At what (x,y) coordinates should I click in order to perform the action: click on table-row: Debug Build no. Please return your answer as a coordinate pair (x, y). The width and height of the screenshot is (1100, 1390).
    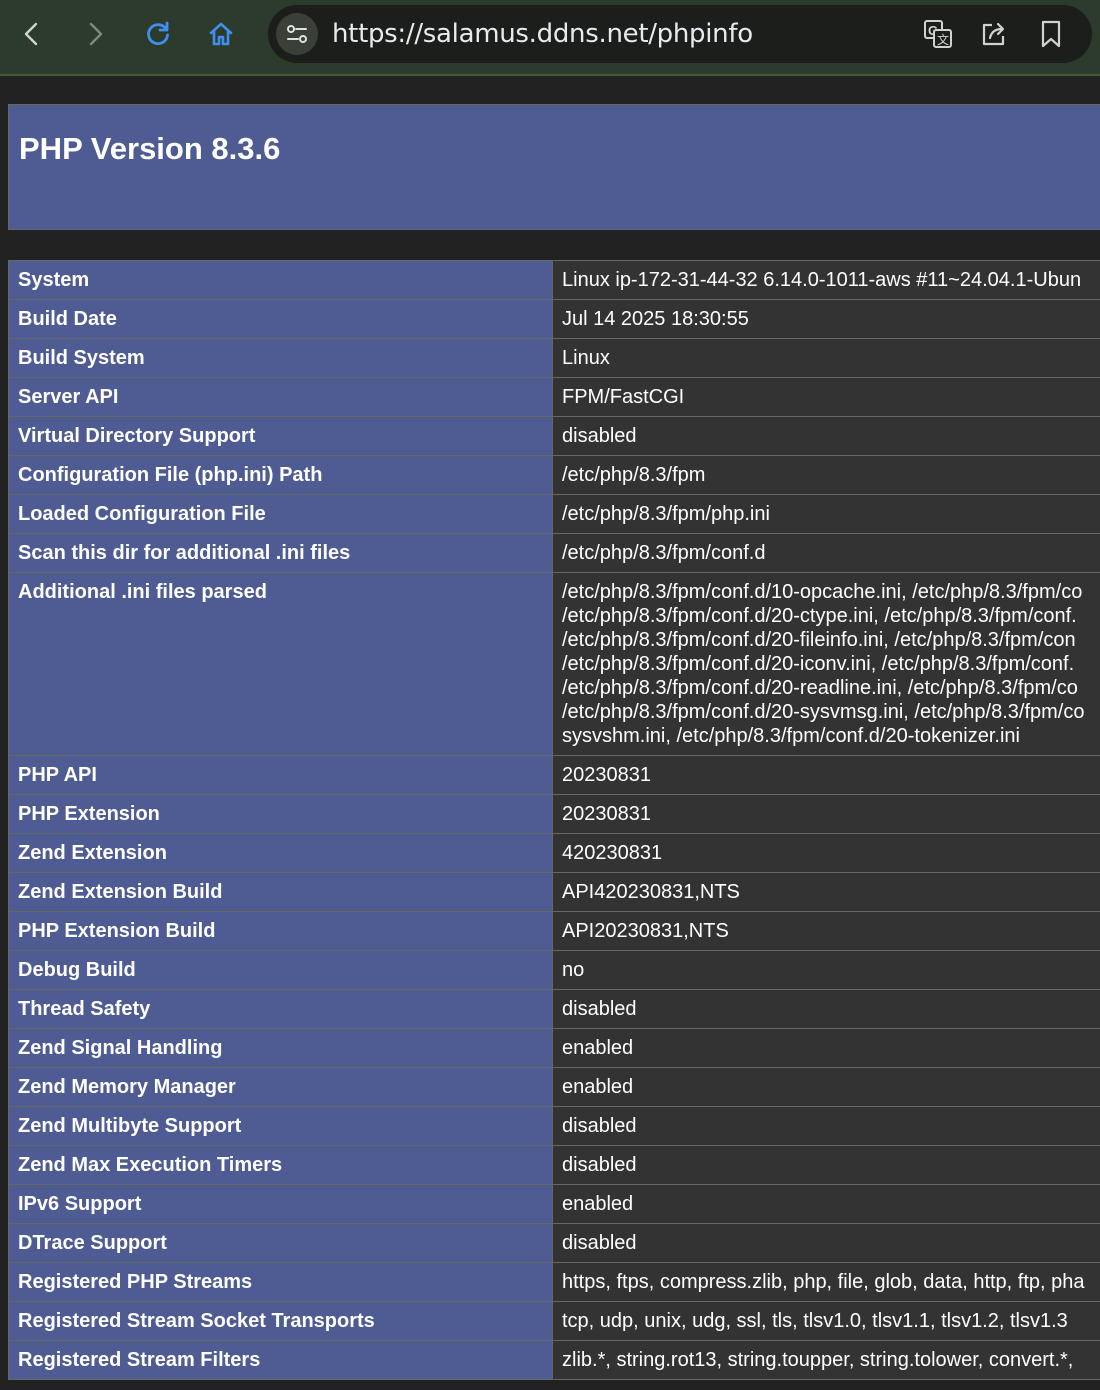
    Looking at the image, I should click on (554, 970).